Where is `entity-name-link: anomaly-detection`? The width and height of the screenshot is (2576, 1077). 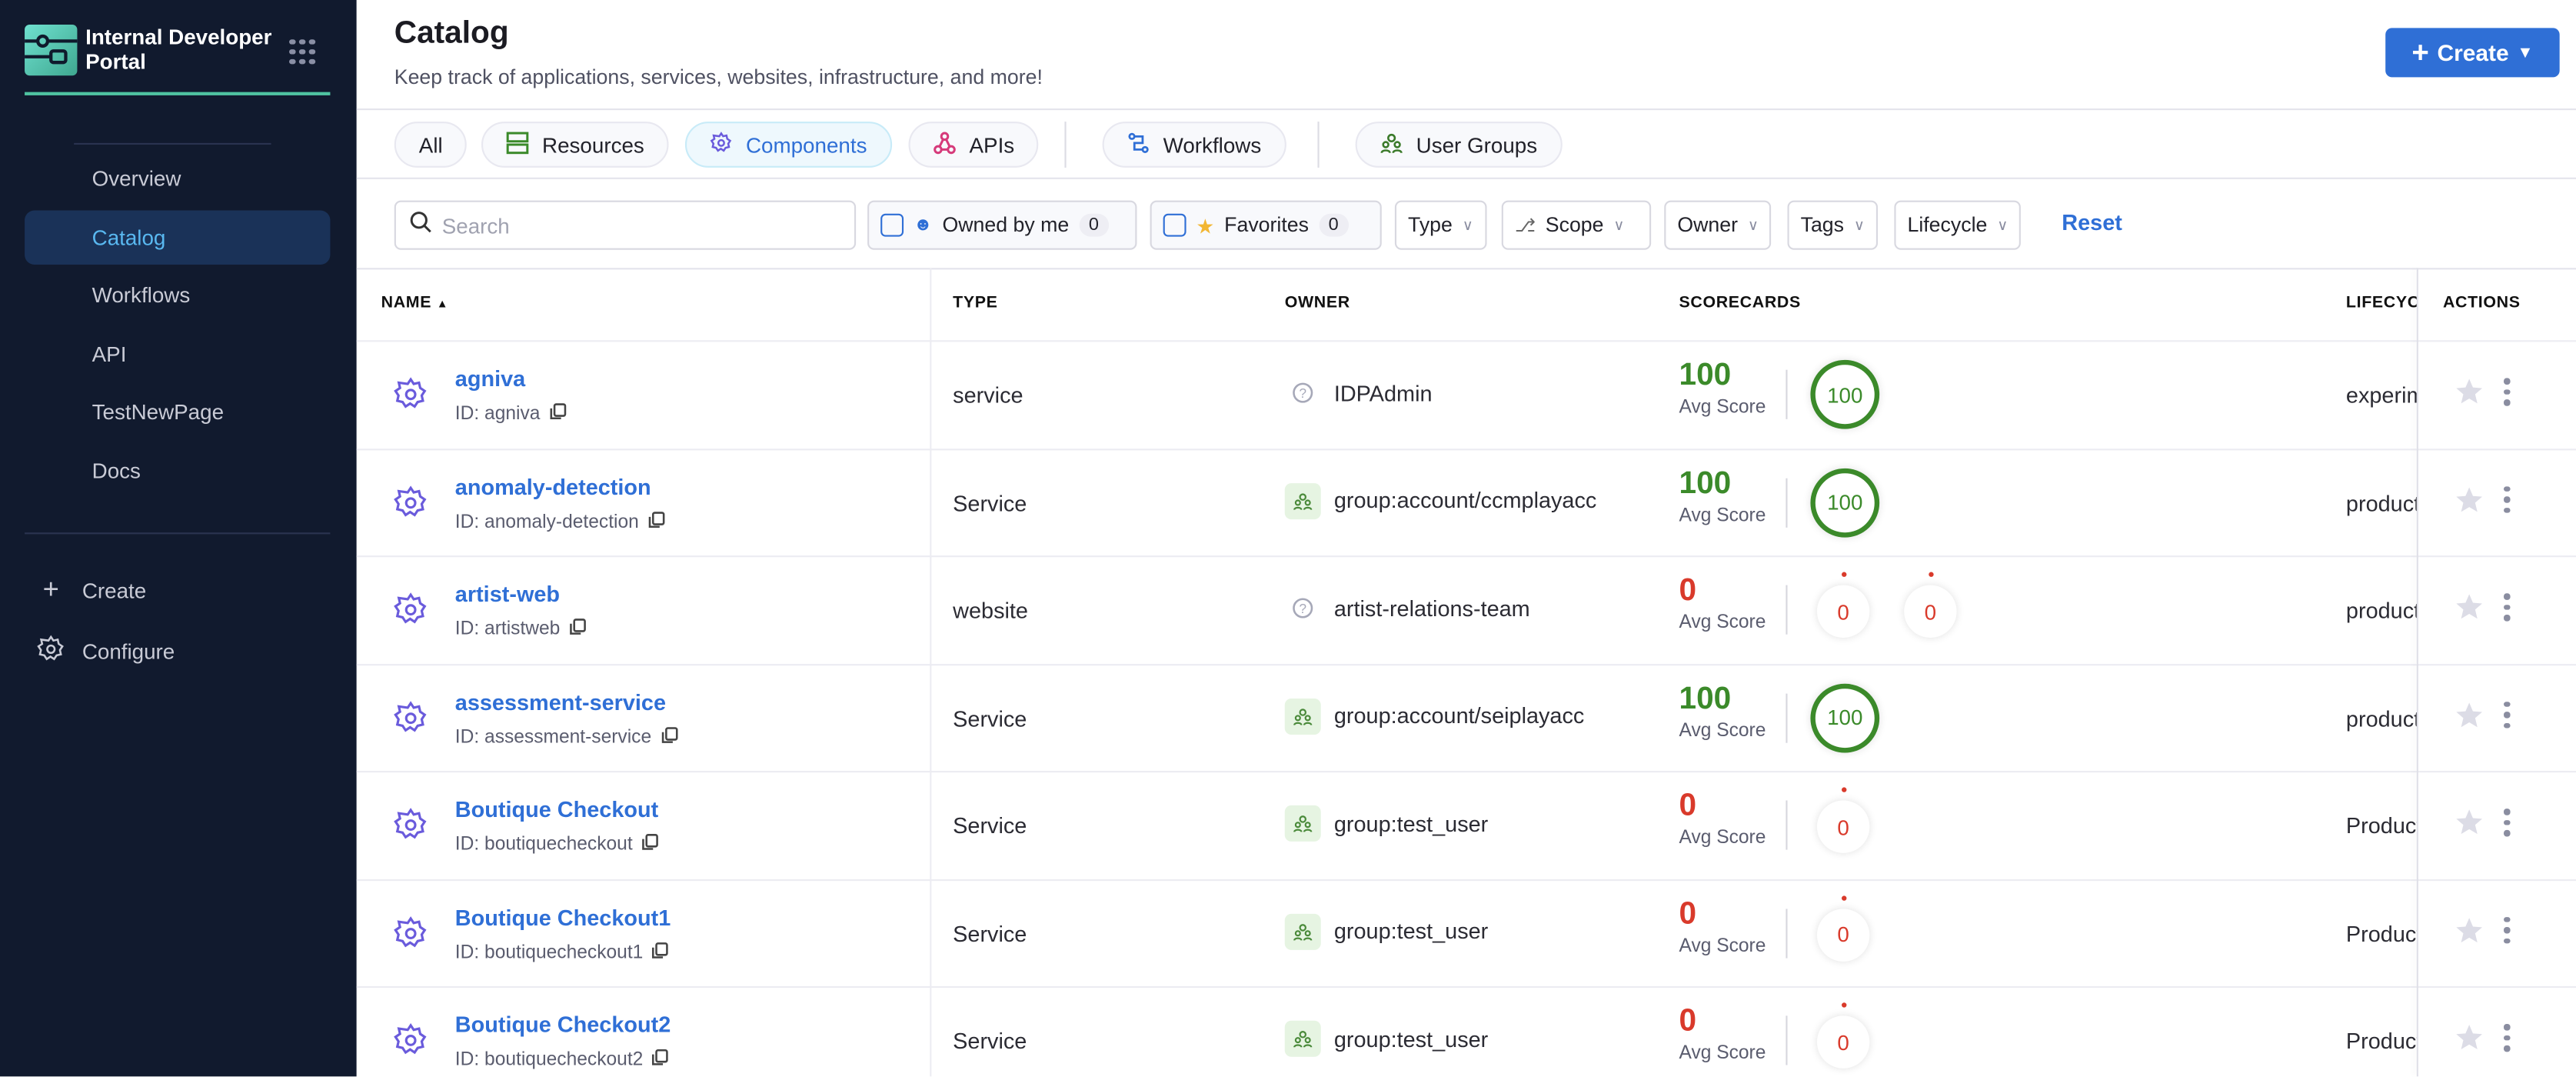
entity-name-link: anomaly-detection is located at coordinates (553, 486).